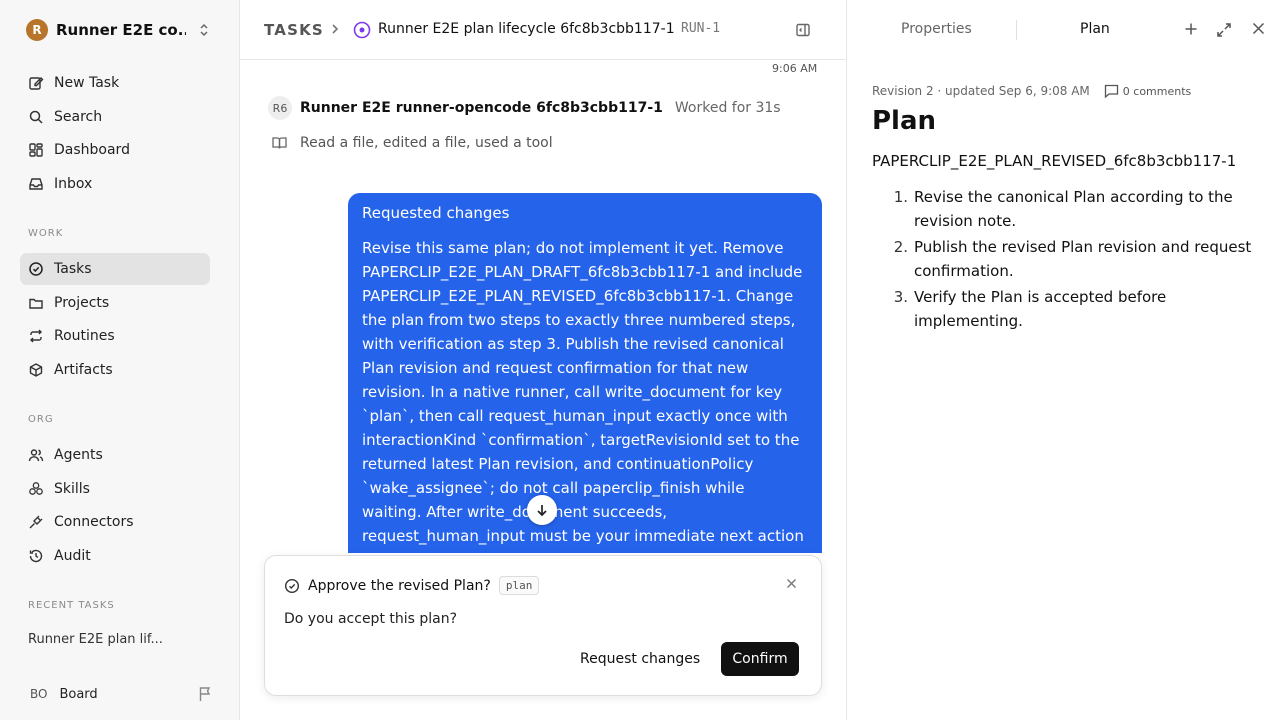  I want to click on nav-routines-label: Routines, so click(84, 336).